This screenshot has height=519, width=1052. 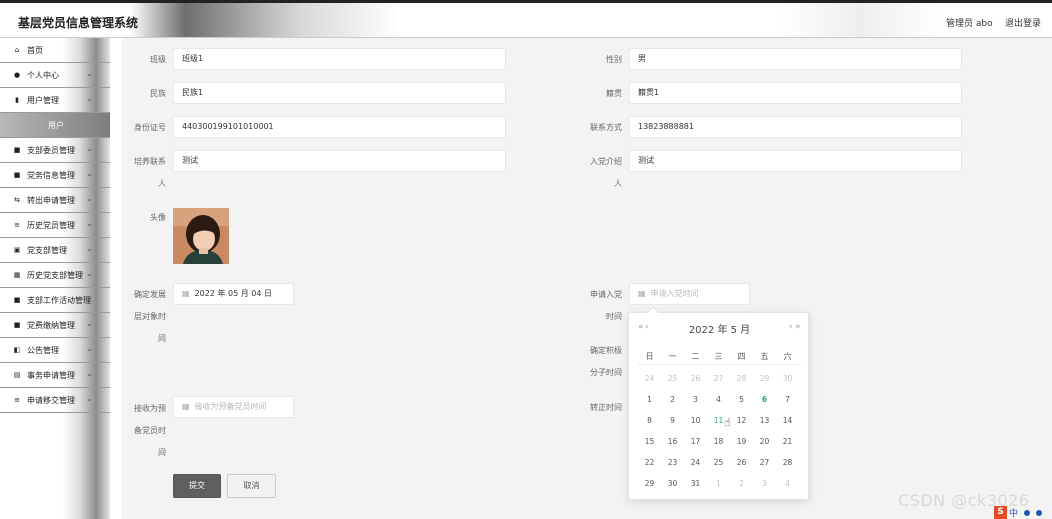 What do you see at coordinates (17, 50) in the screenshot?
I see `home-icon: ⌂` at bounding box center [17, 50].